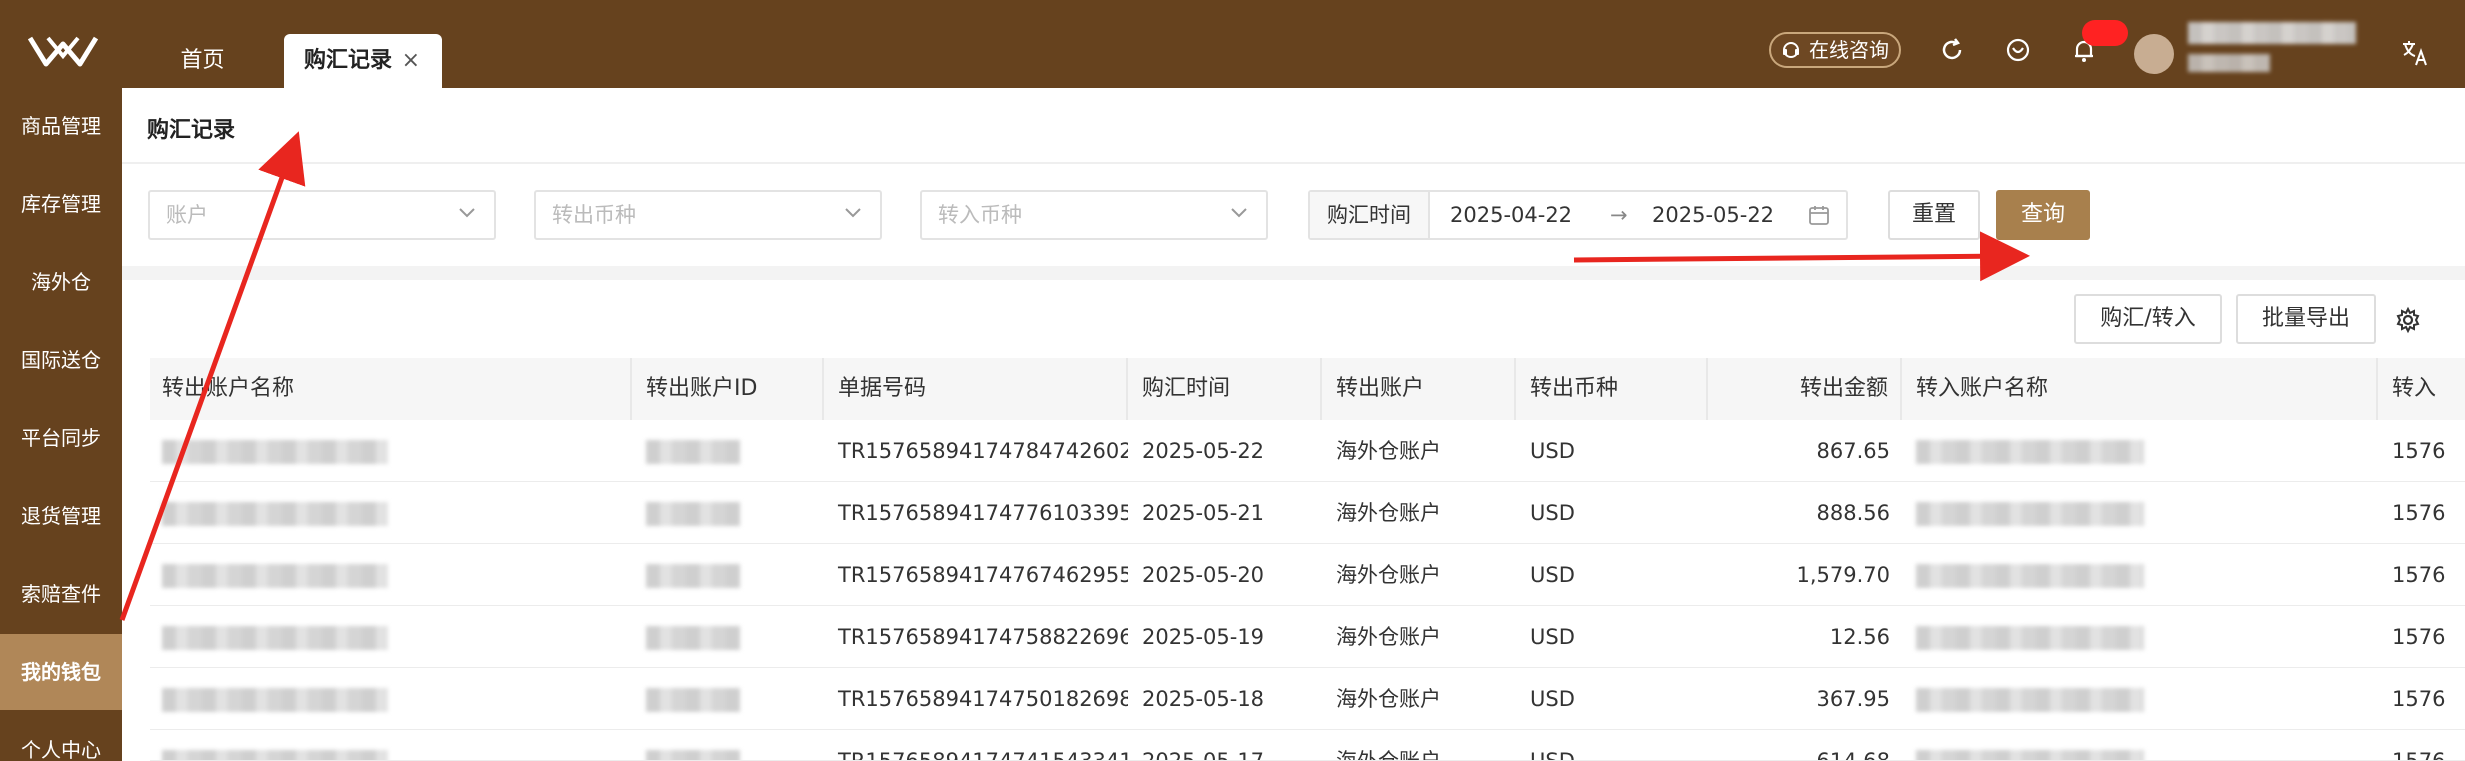 The image size is (2465, 761). What do you see at coordinates (1578, 215) in the screenshot?
I see `date-range-picker: 购汇时间 2025-04-22 → 2025-05-22` at bounding box center [1578, 215].